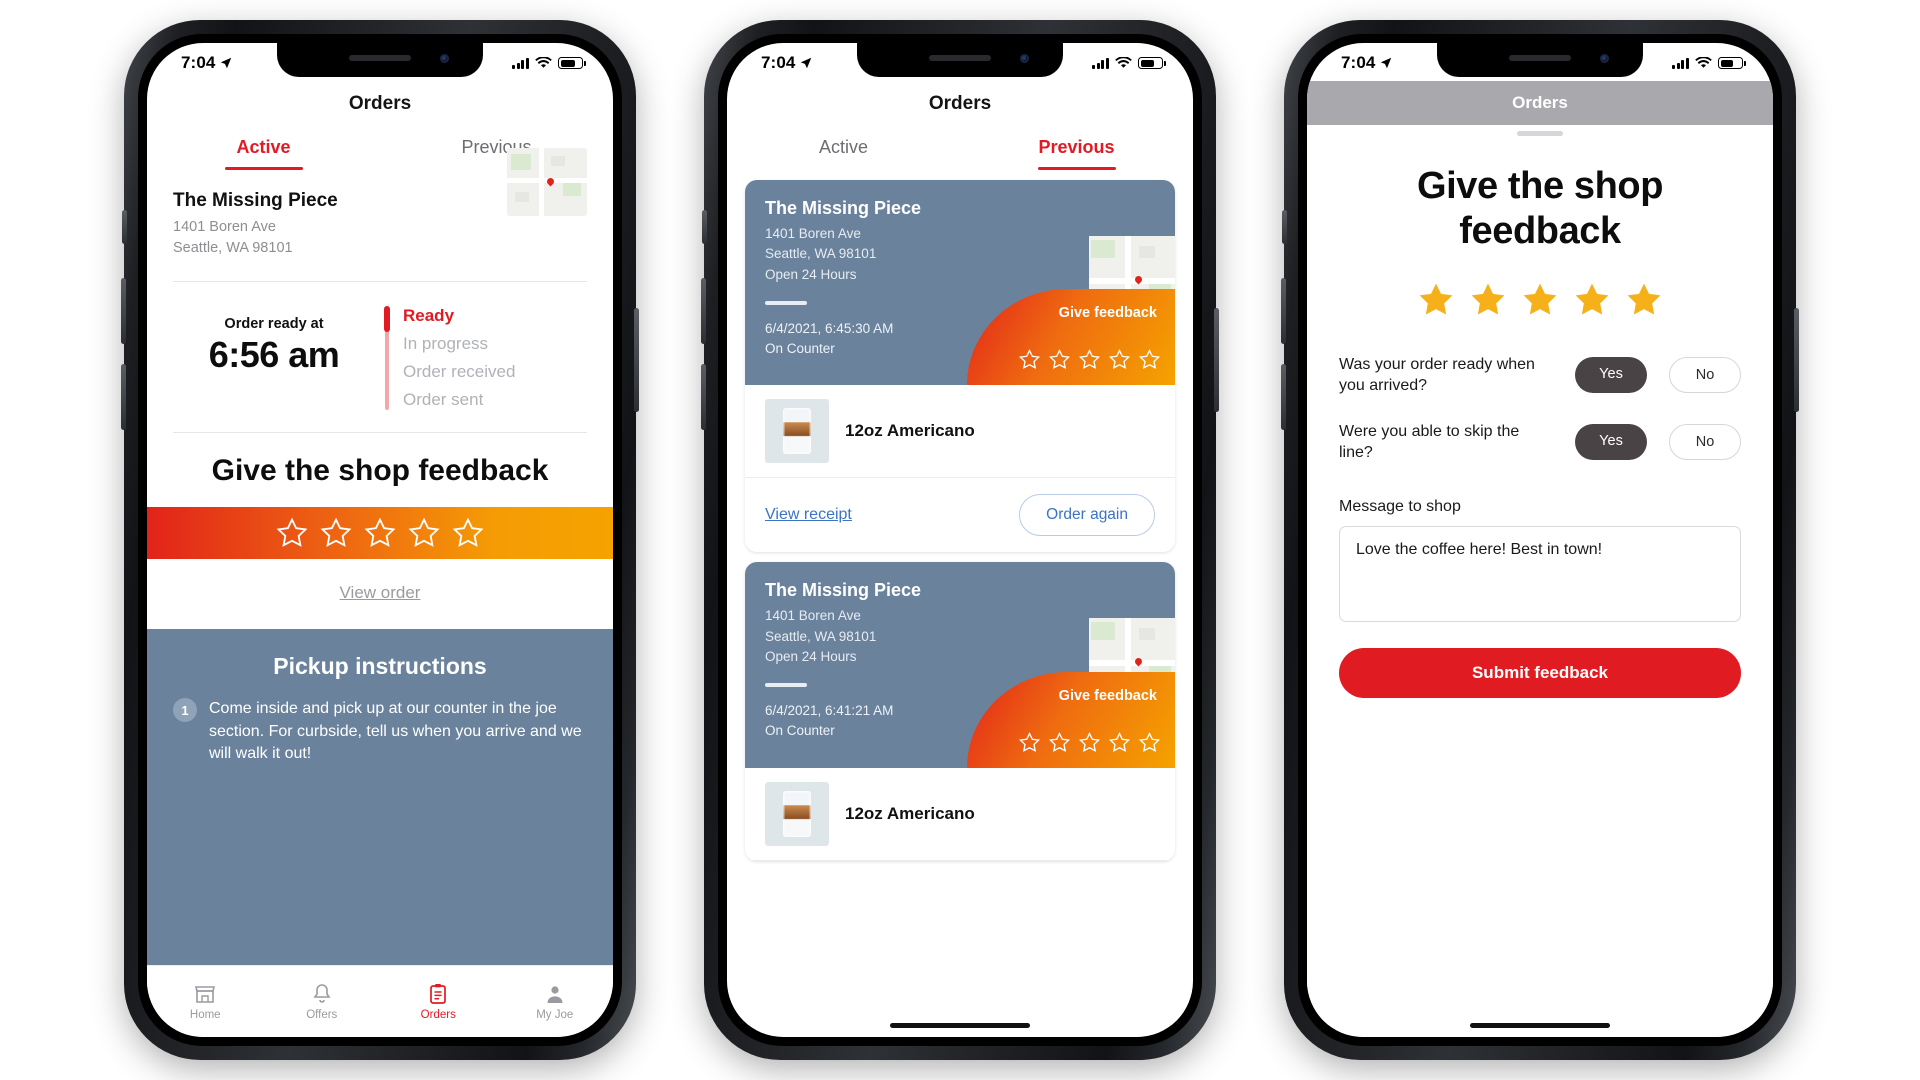 This screenshot has width=1920, height=1080. I want to click on tab-previous: Previous, so click(1076, 144).